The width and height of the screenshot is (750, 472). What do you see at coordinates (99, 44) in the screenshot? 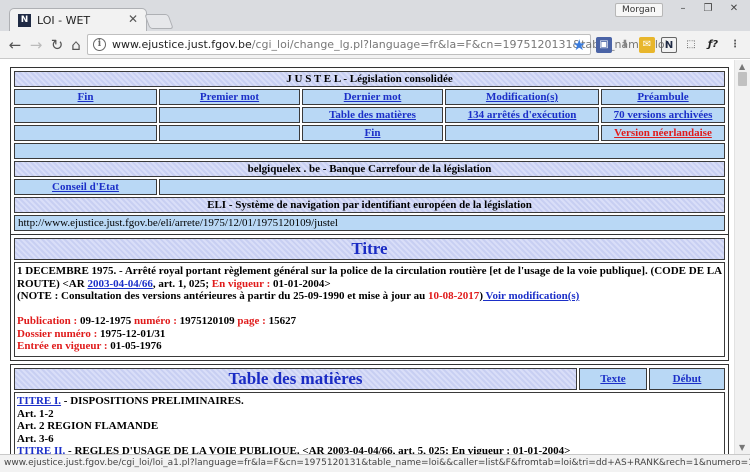
I see `info-icon: i` at bounding box center [99, 44].